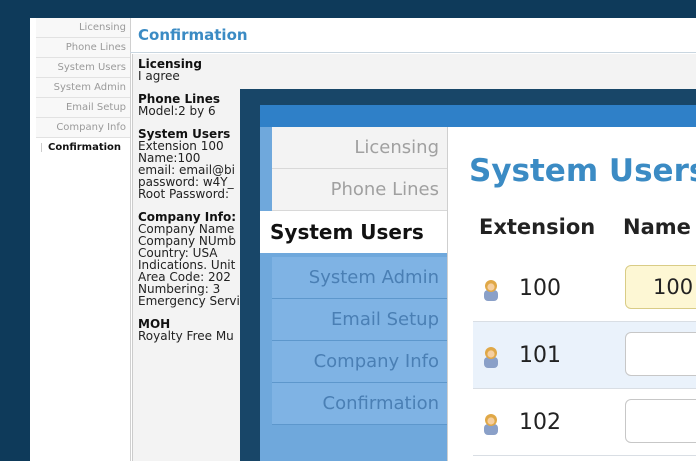 This screenshot has height=461, width=696. What do you see at coordinates (189, 70) in the screenshot?
I see `summary-licensing: Licensing I agree` at bounding box center [189, 70].